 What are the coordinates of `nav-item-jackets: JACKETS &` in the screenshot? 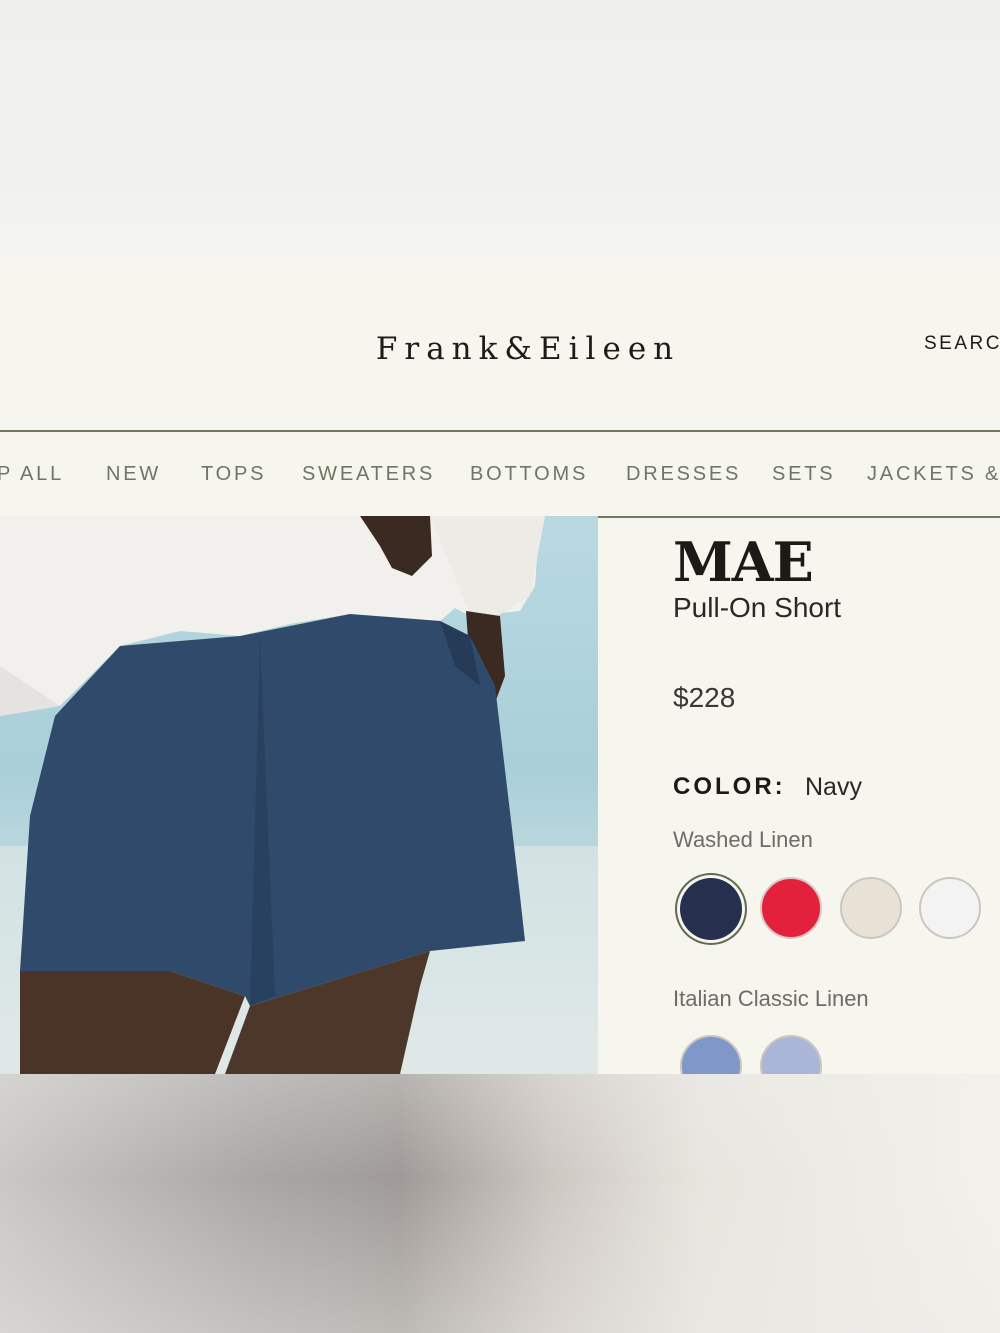 It's located at (933, 474).